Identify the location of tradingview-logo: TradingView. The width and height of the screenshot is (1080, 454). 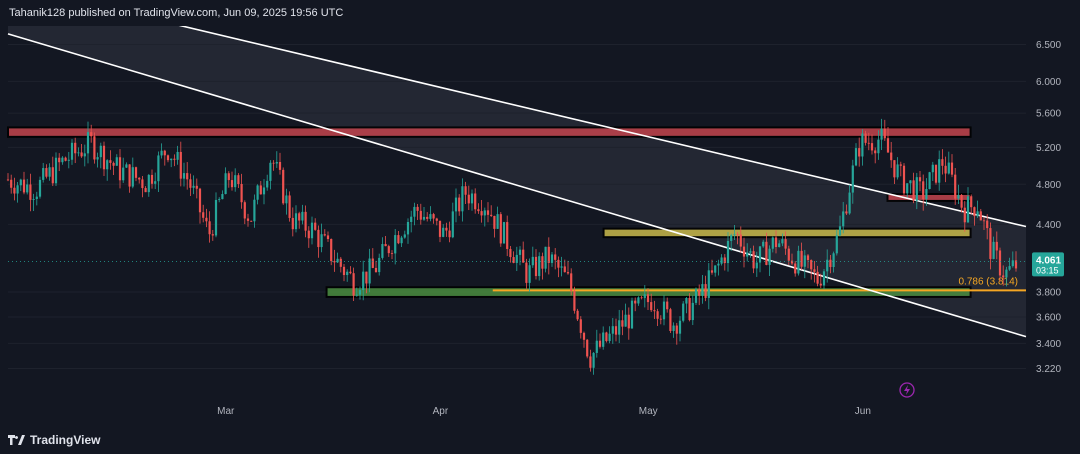
(54, 440).